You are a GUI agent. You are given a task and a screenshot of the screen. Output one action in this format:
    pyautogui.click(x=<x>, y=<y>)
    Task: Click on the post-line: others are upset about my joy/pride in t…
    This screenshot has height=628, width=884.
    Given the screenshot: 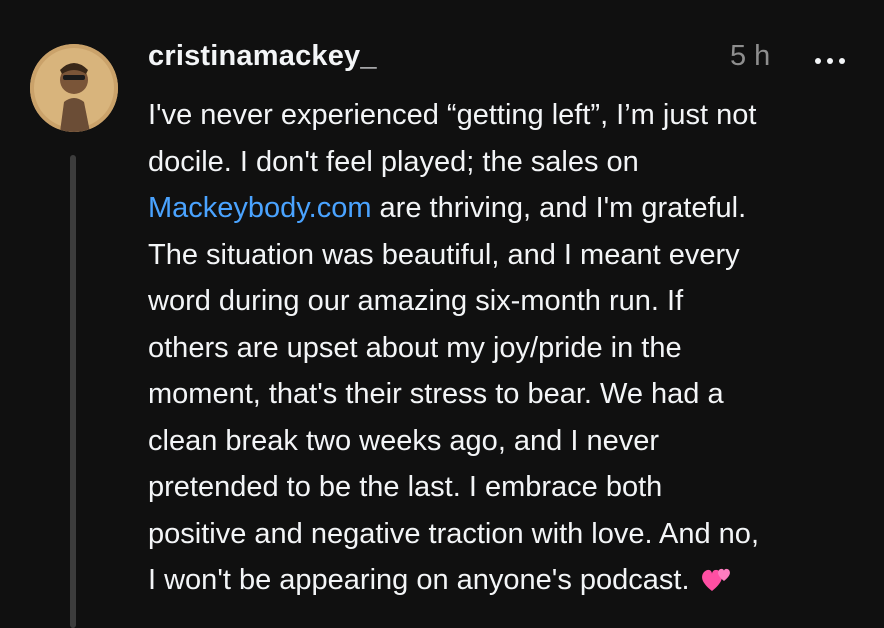 What is the action you would take?
    pyautogui.click(x=415, y=347)
    